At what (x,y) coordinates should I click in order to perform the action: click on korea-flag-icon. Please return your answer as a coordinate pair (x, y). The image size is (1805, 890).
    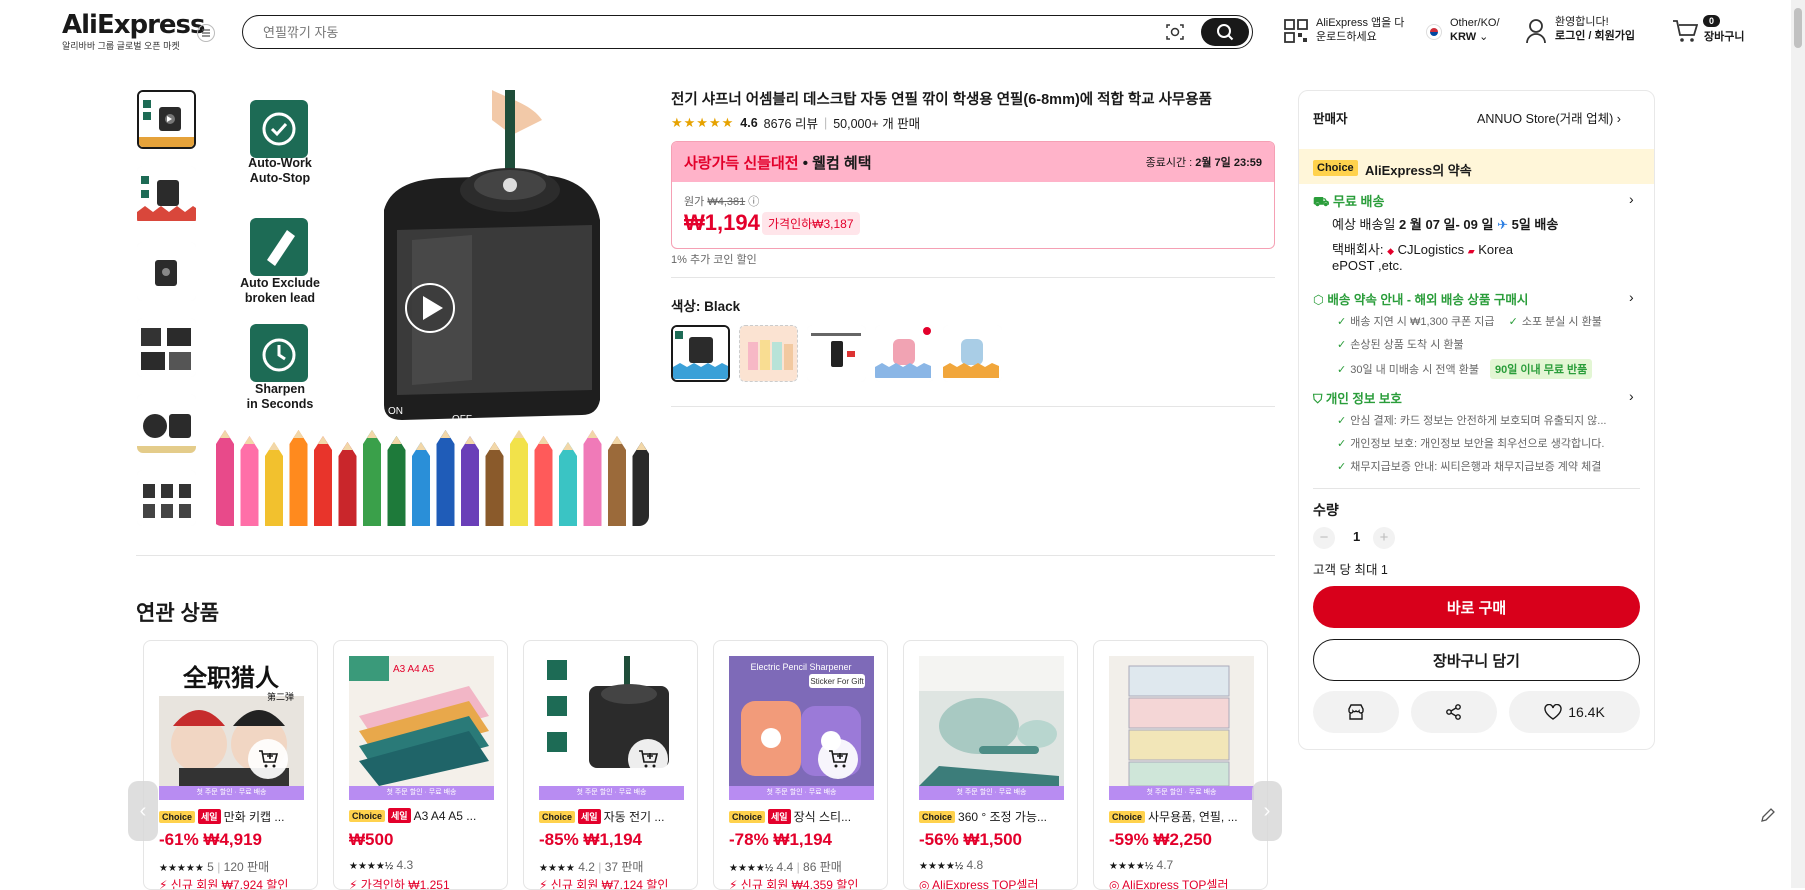
    Looking at the image, I should click on (1434, 32).